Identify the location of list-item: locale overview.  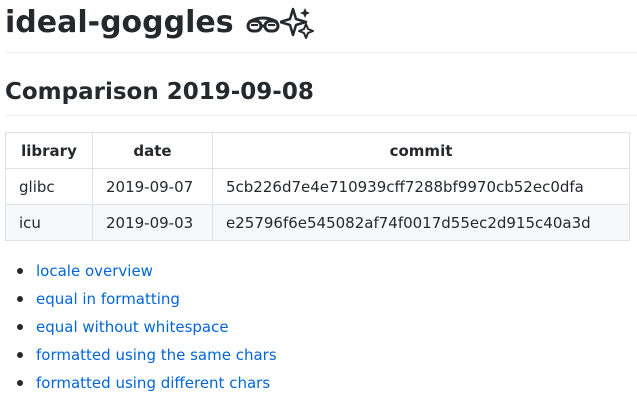
(147, 271).